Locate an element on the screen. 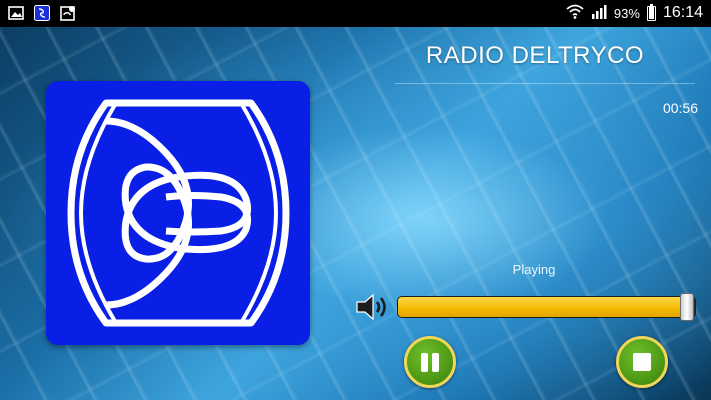 This screenshot has height=400, width=711. signal-icon is located at coordinates (599, 13).